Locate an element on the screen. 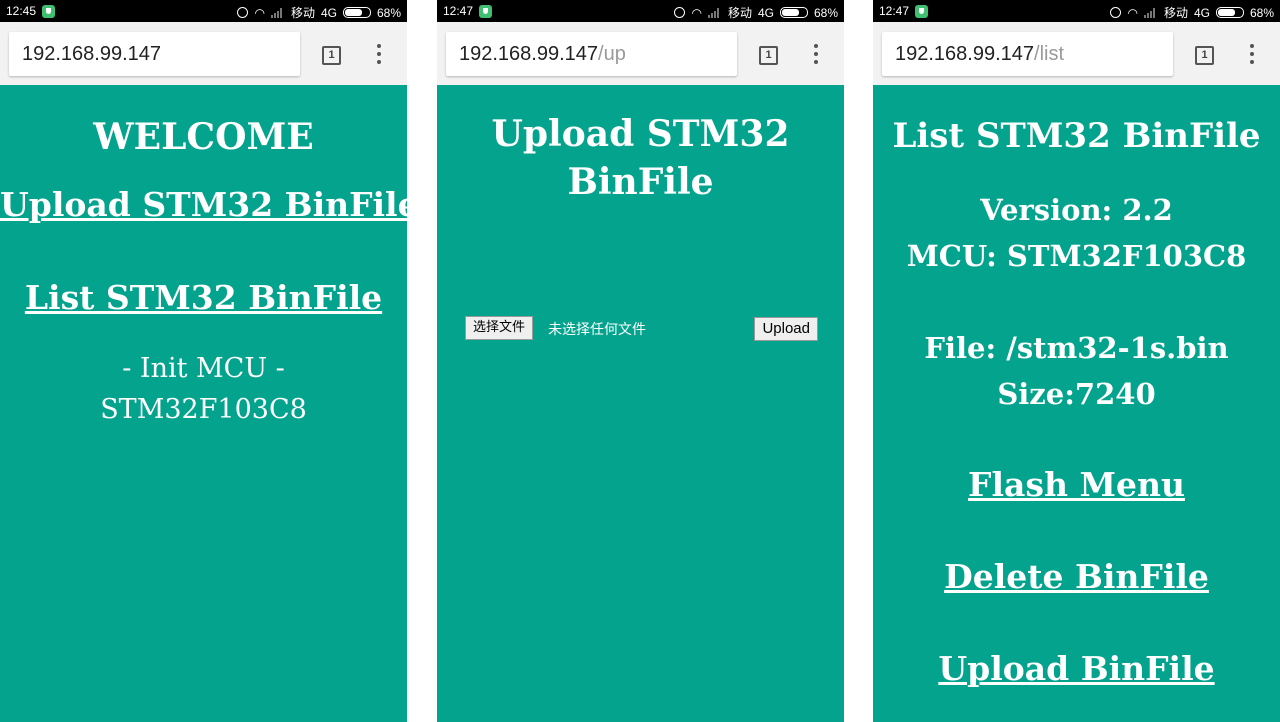  delete-binfile-link: Delete BinFile is located at coordinates (1076, 576).